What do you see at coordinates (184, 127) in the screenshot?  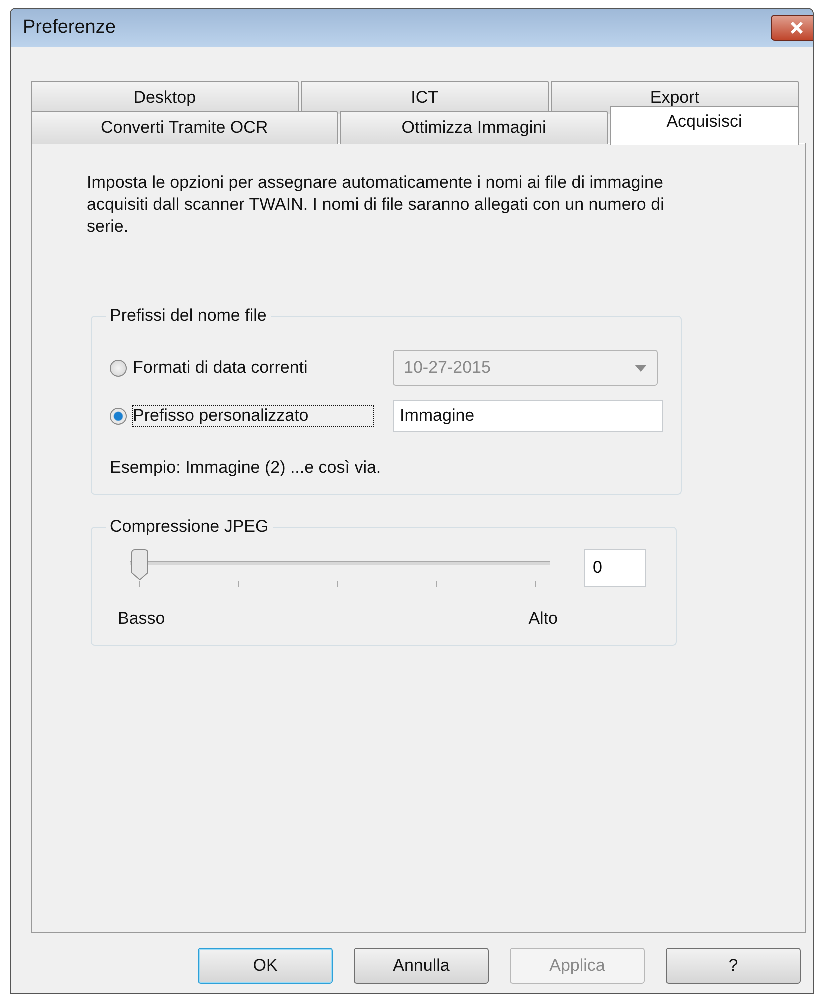 I see `tab: Converti Tramite OCR` at bounding box center [184, 127].